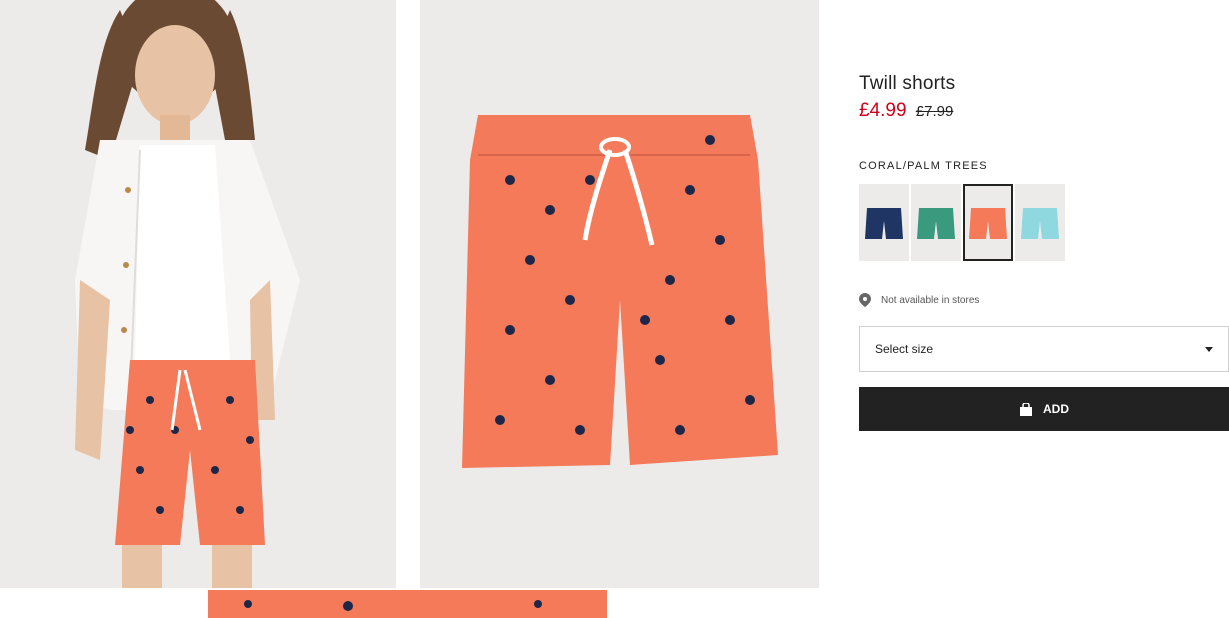  Describe the element at coordinates (1056, 409) in the screenshot. I see `add-button-label: ADD` at that location.